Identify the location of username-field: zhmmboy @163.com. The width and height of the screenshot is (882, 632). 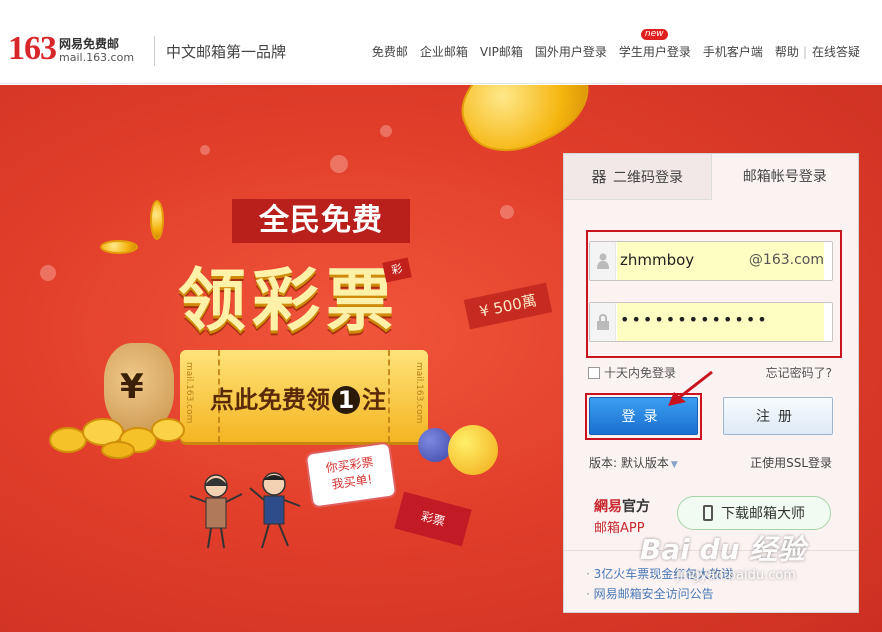
(711, 261).